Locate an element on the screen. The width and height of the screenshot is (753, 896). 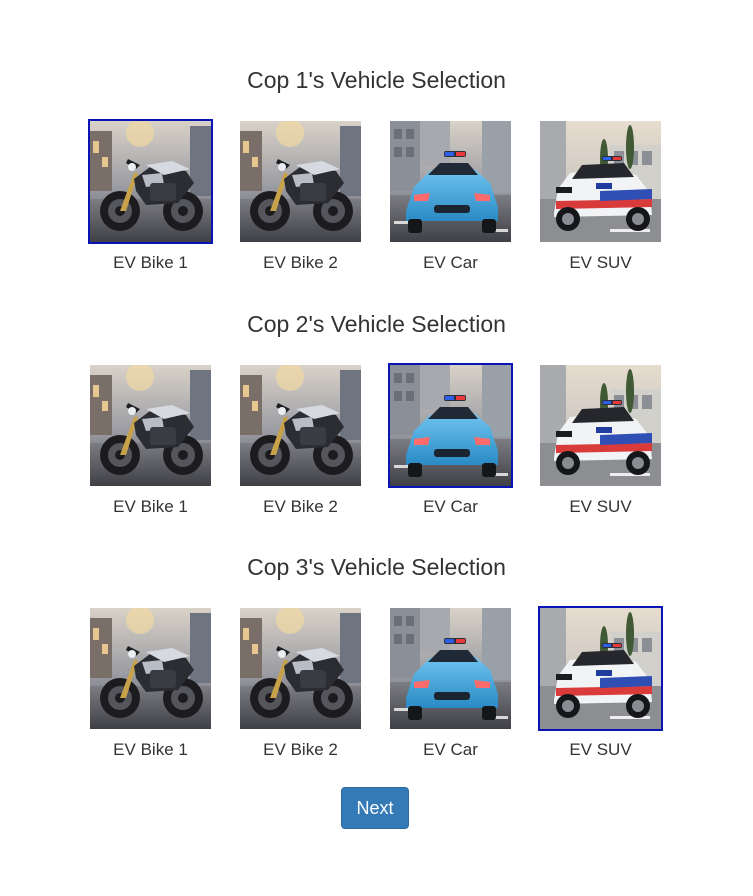
section-title: Cop 2's Vehicle Selection is located at coordinates (376, 324).